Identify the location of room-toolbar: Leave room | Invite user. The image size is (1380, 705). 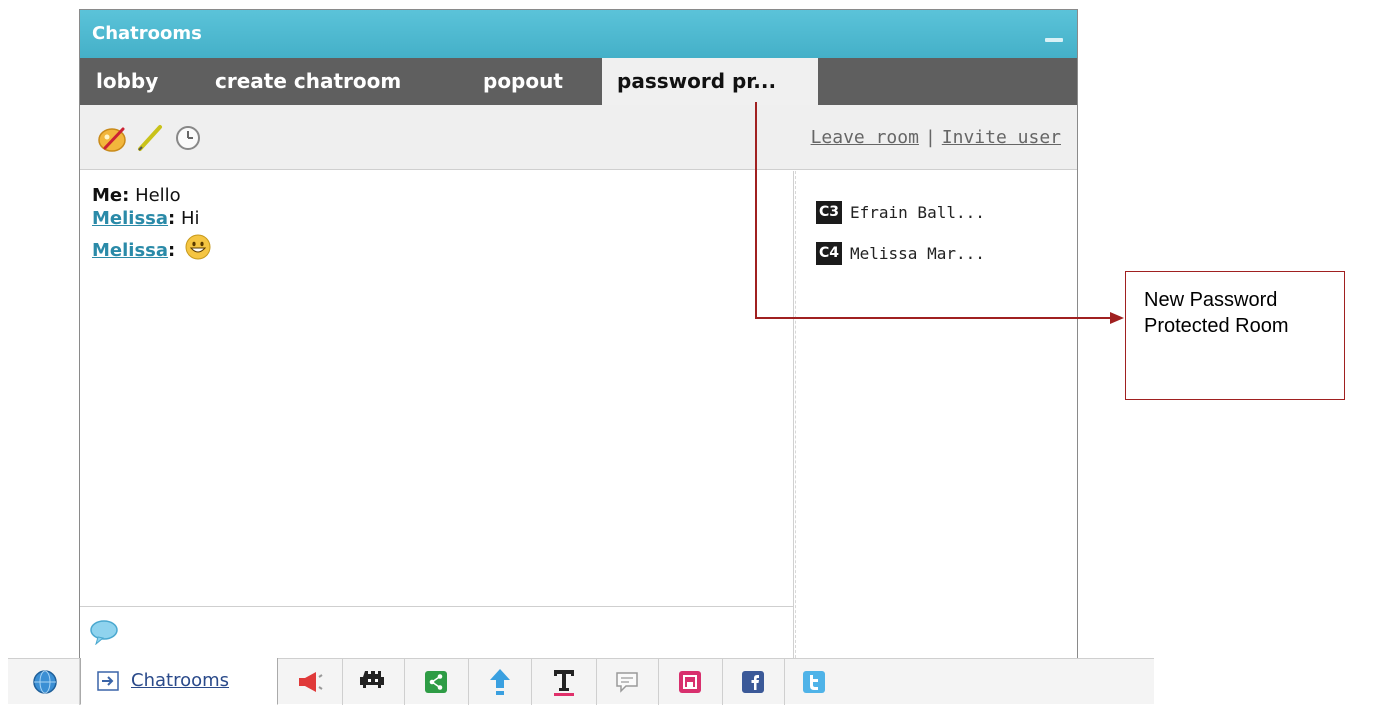
(578, 137).